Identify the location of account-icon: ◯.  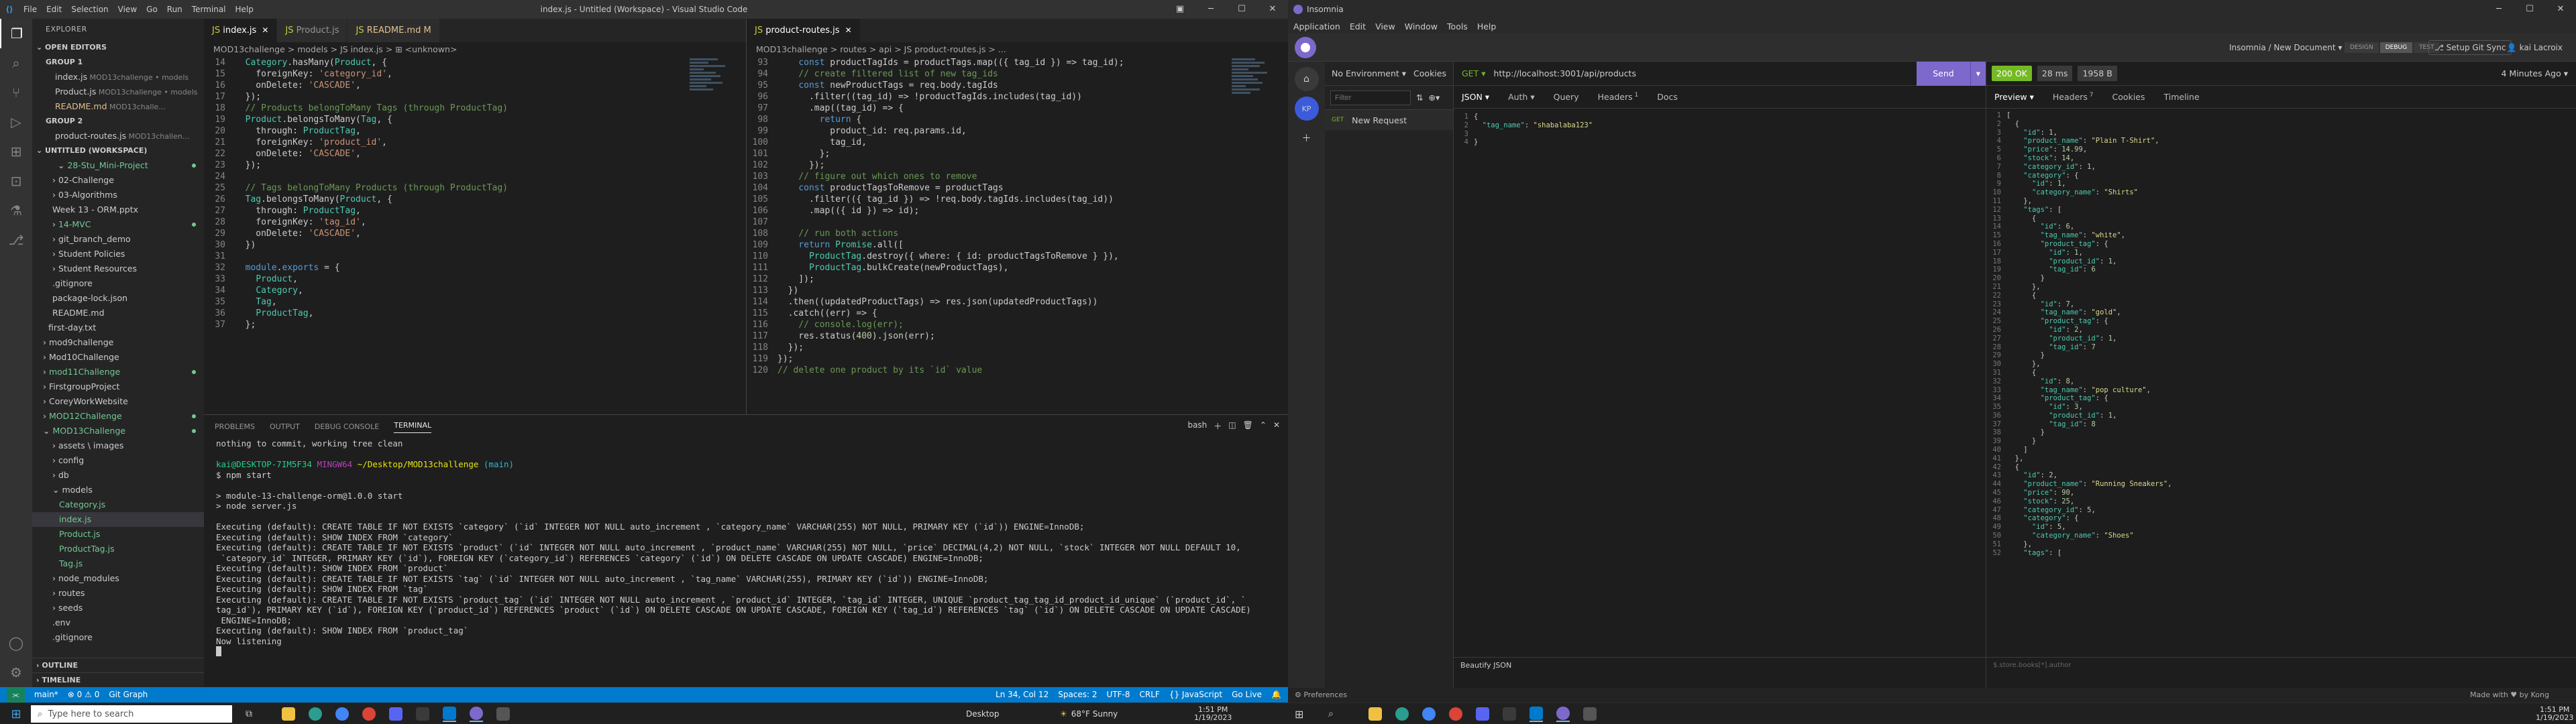
(16, 643).